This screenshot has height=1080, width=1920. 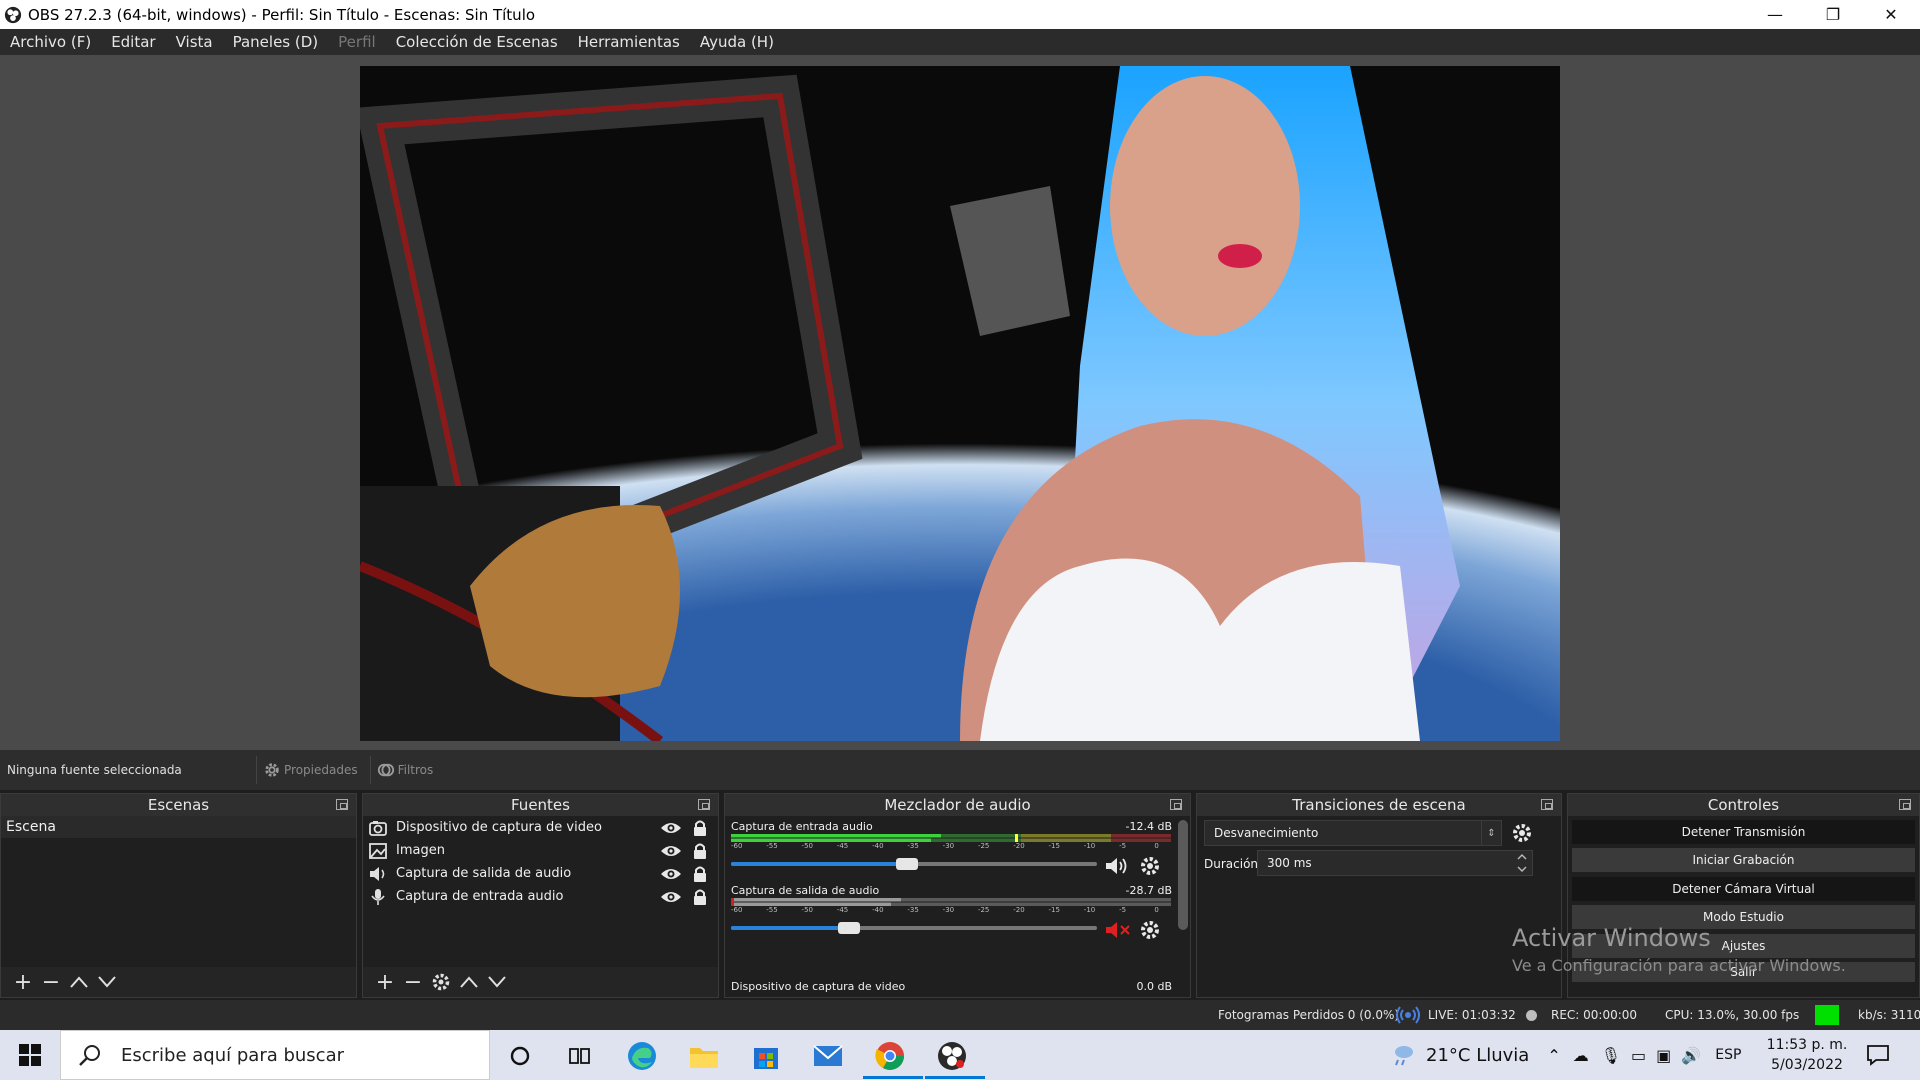 What do you see at coordinates (819, 864) in the screenshot?
I see `slider-fill` at bounding box center [819, 864].